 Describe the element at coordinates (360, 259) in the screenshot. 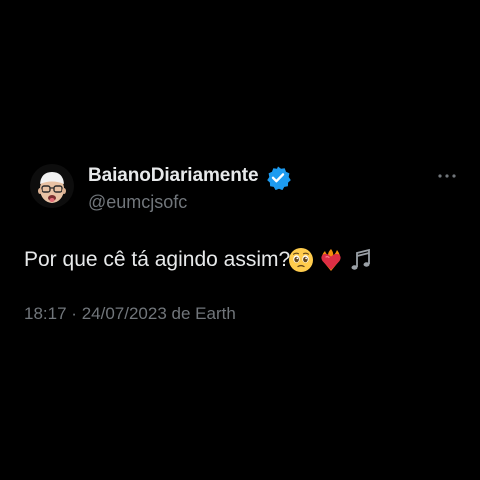

I see `musical-notes-emoji` at that location.